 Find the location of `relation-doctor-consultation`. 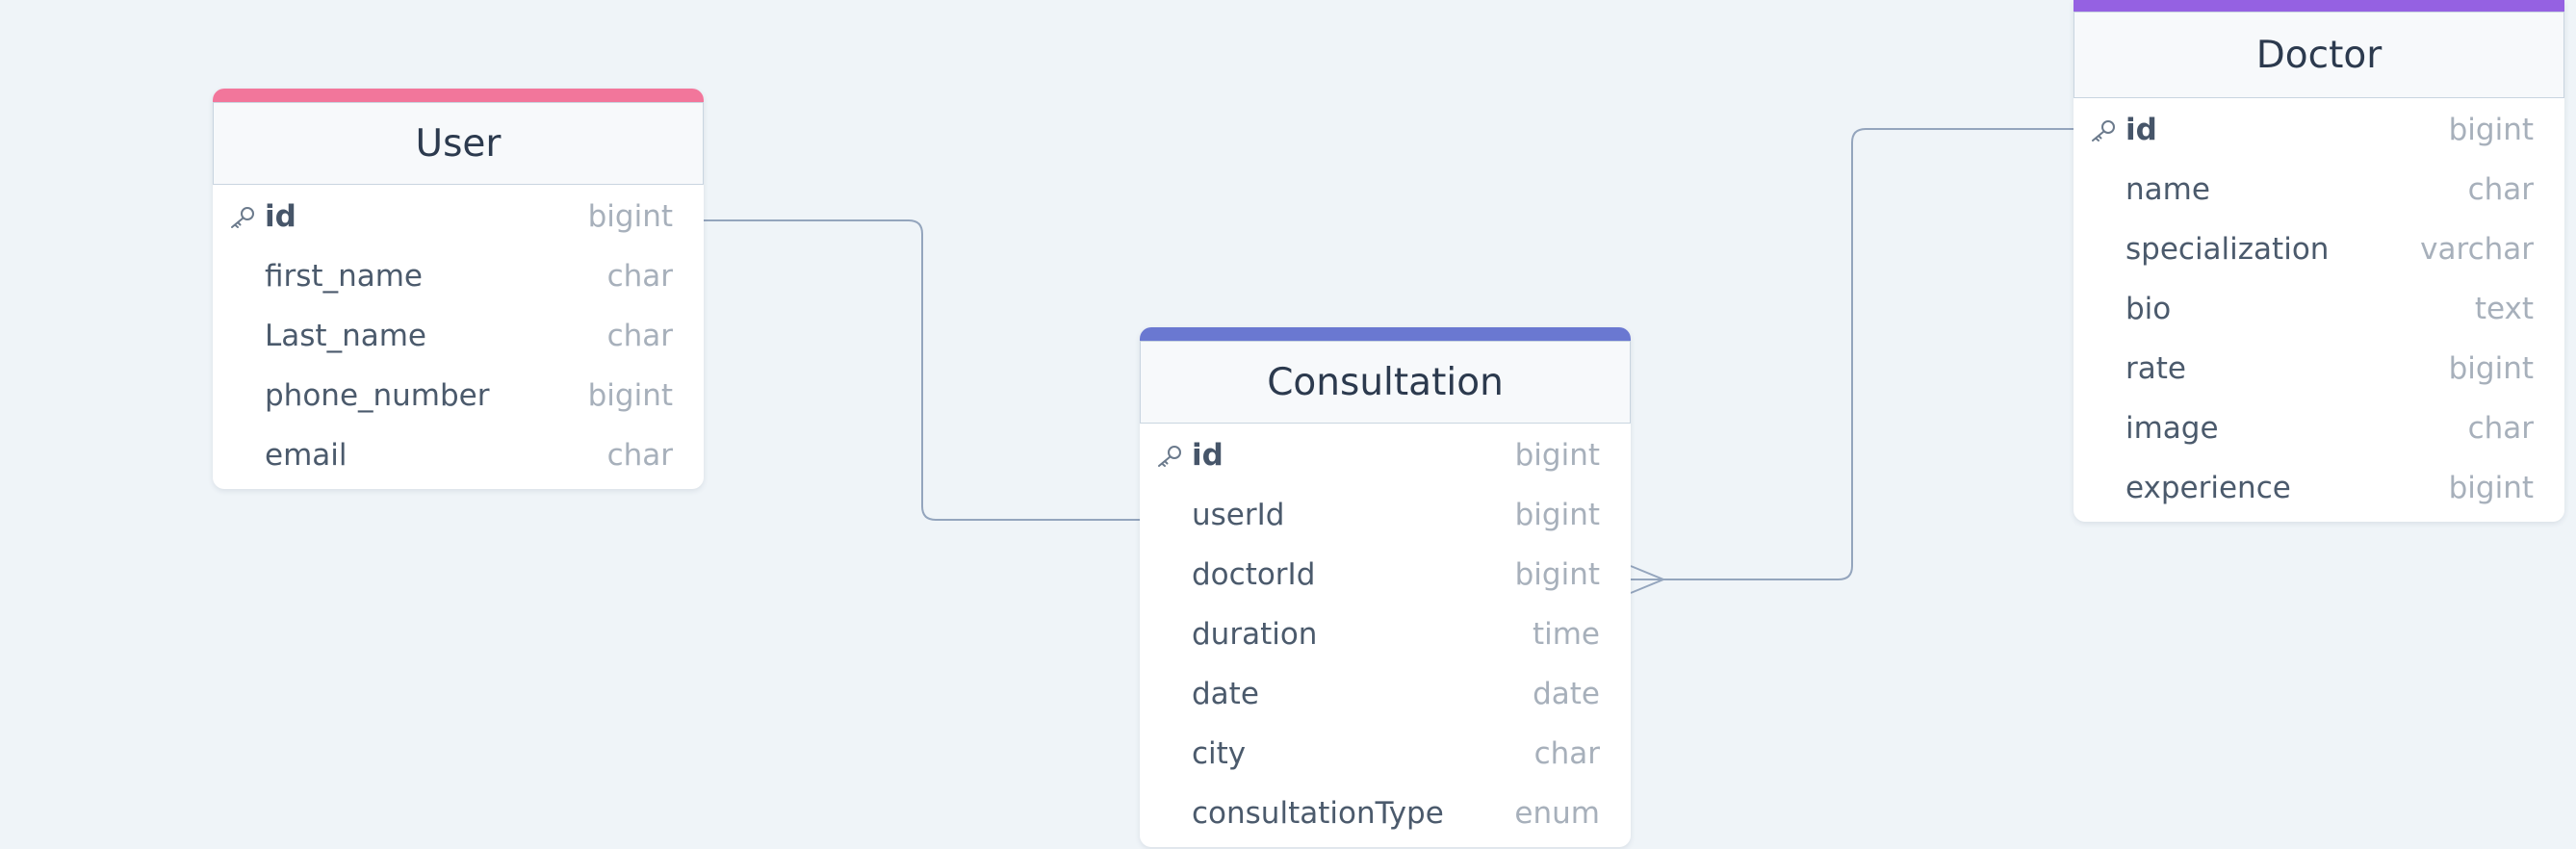

relation-doctor-consultation is located at coordinates (1852, 354).